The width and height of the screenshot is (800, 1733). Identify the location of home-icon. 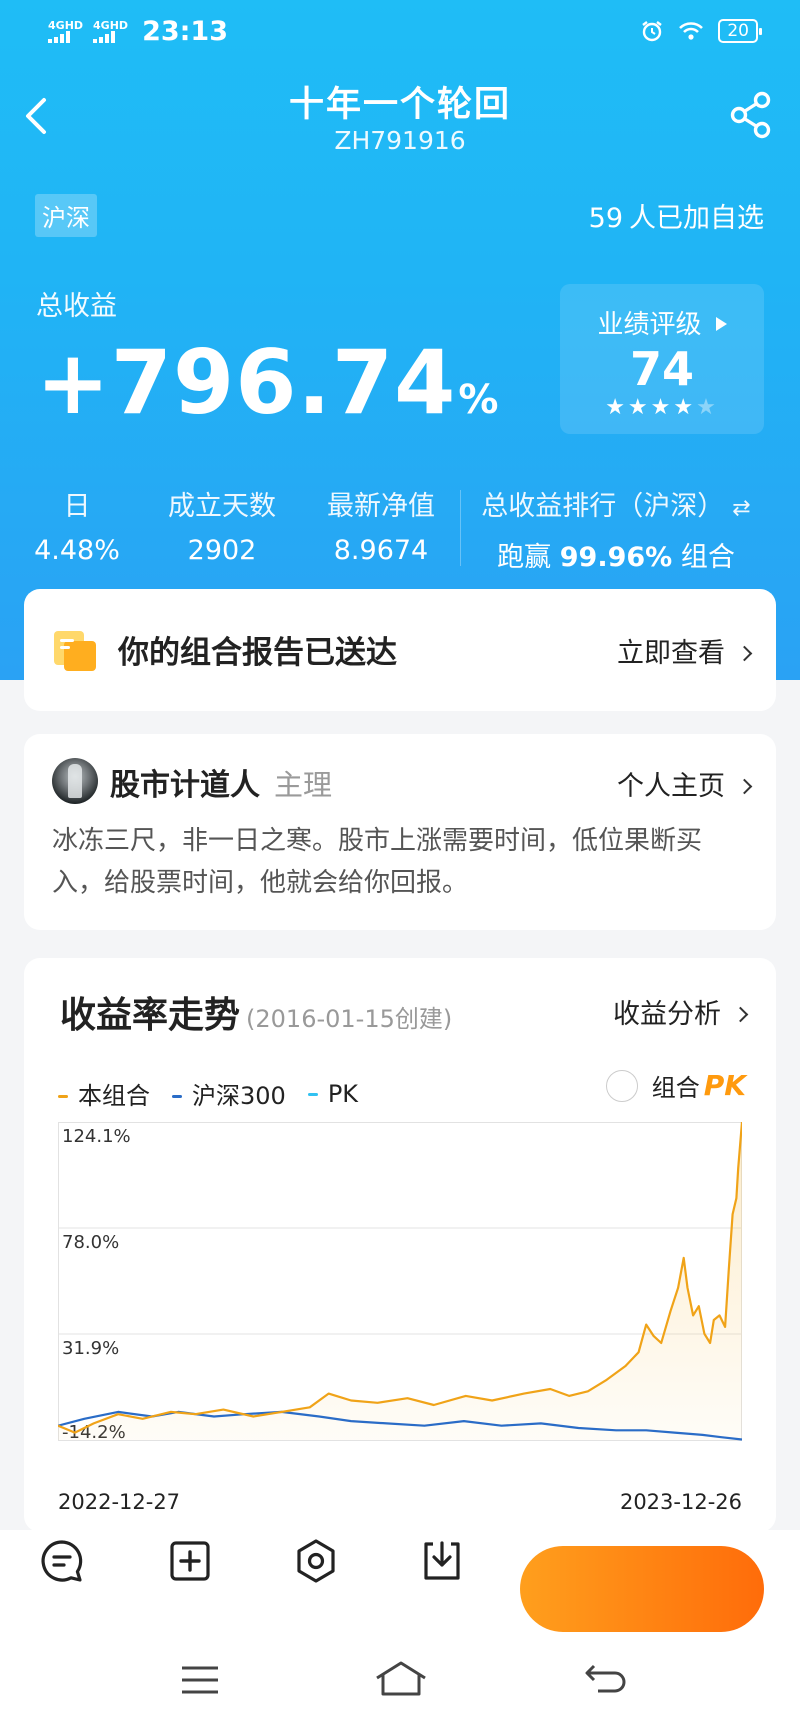
(401, 1679).